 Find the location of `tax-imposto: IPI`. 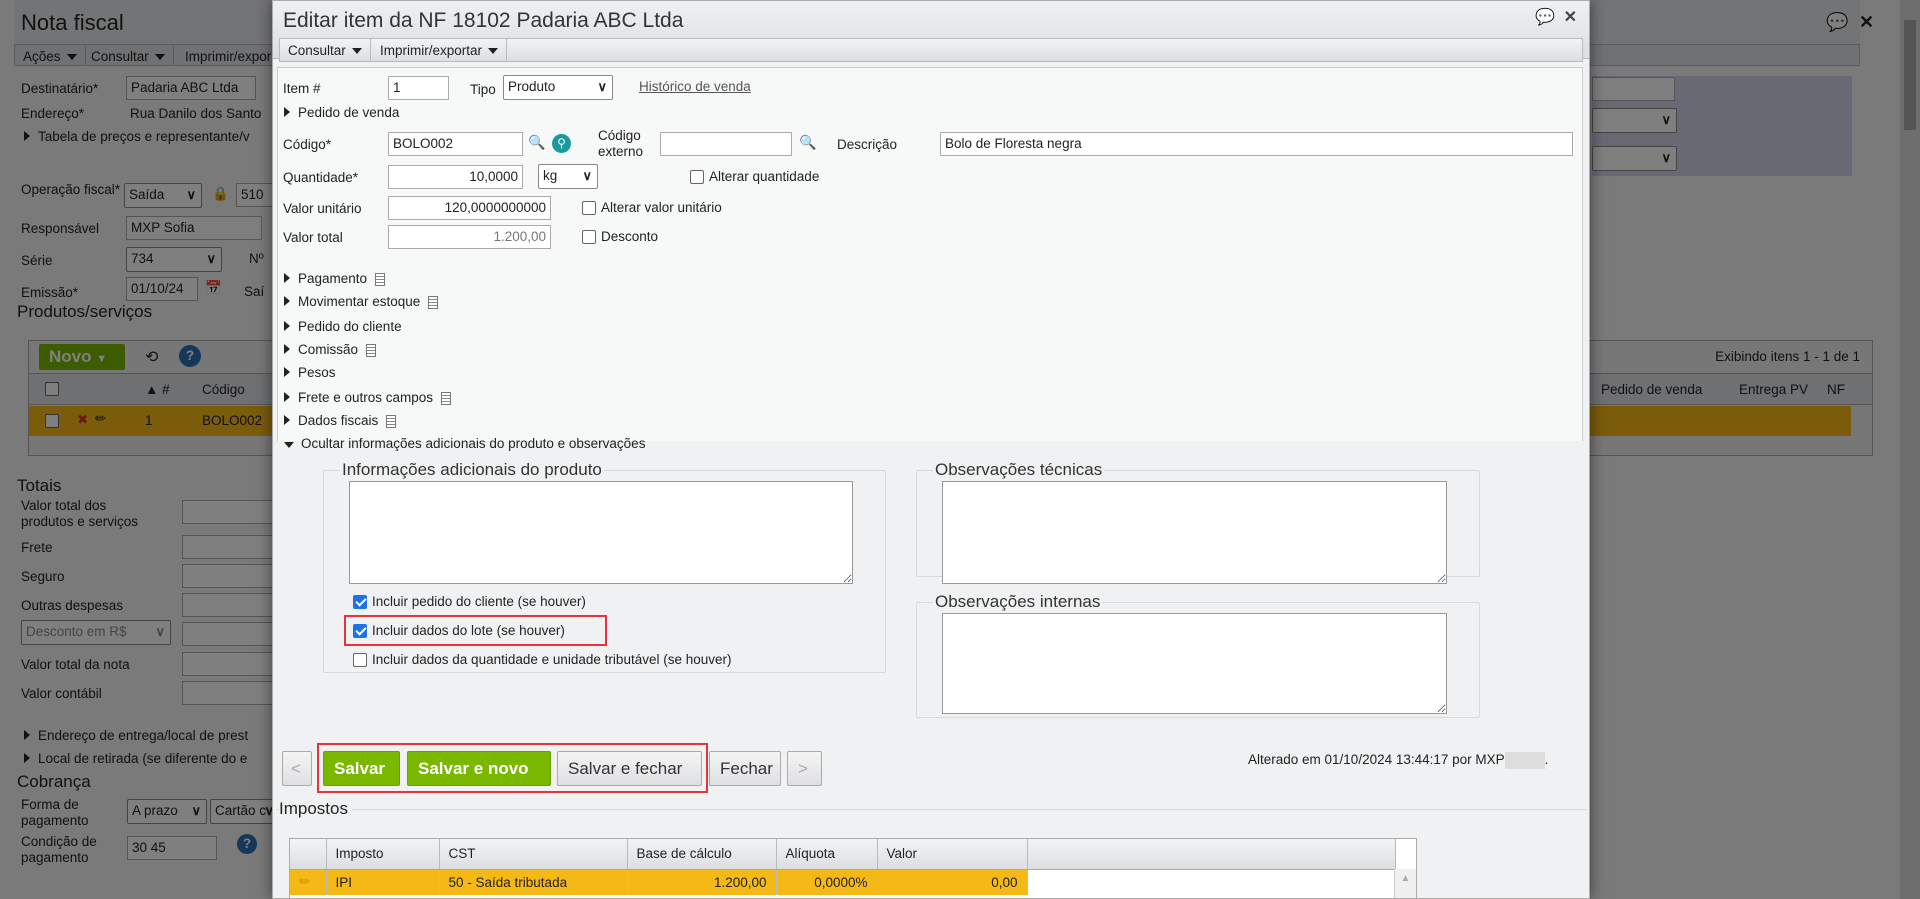

tax-imposto: IPI is located at coordinates (383, 882).